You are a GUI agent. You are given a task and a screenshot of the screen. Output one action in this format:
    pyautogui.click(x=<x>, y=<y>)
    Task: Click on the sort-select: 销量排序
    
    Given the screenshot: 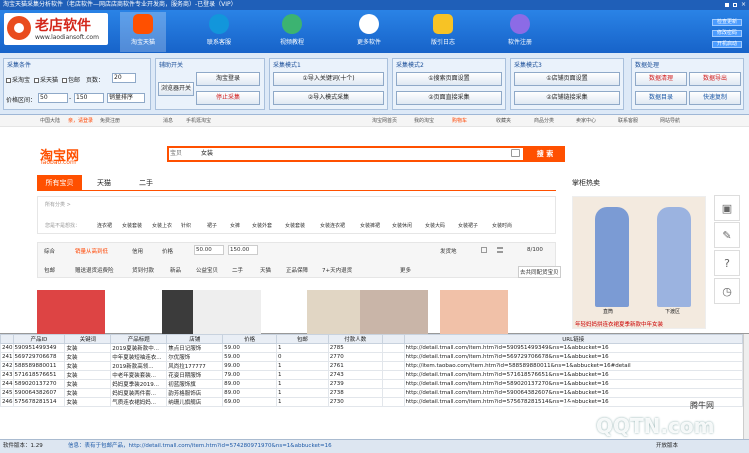 What is the action you would take?
    pyautogui.click(x=126, y=98)
    